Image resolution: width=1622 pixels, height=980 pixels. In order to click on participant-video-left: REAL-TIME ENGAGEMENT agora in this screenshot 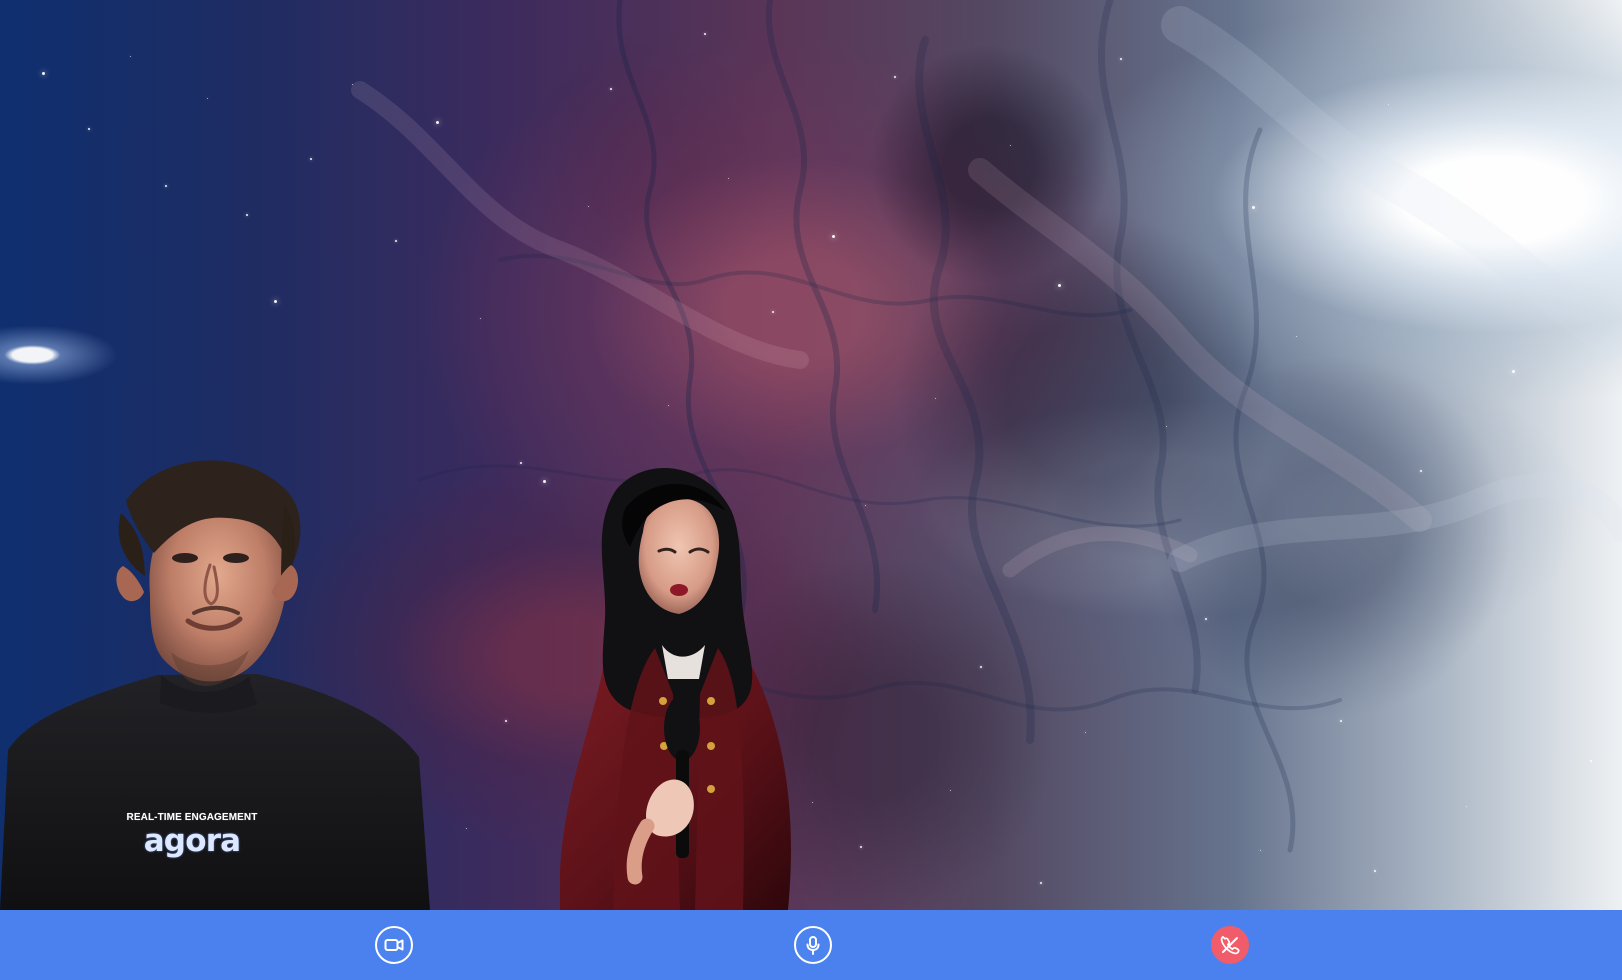, I will do `click(215, 682)`.